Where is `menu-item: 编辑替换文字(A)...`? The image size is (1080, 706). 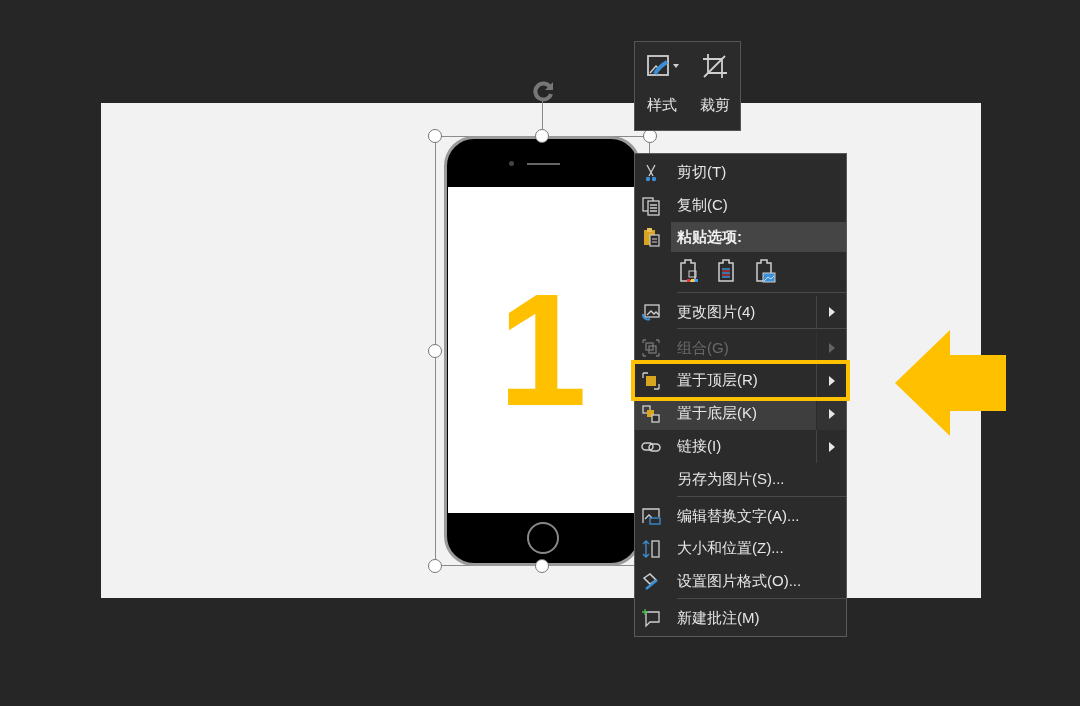
menu-item: 编辑替换文字(A)... is located at coordinates (740, 514).